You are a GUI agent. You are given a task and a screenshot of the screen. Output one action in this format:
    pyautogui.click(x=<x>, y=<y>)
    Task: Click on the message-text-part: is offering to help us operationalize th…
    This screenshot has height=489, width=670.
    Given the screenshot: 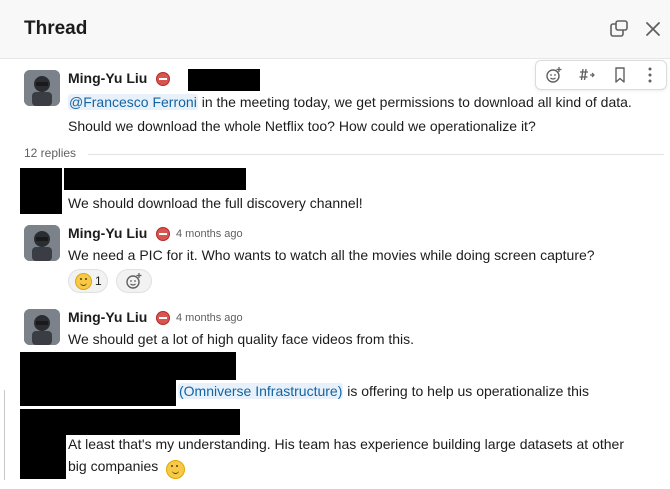 What is the action you would take?
    pyautogui.click(x=466, y=391)
    